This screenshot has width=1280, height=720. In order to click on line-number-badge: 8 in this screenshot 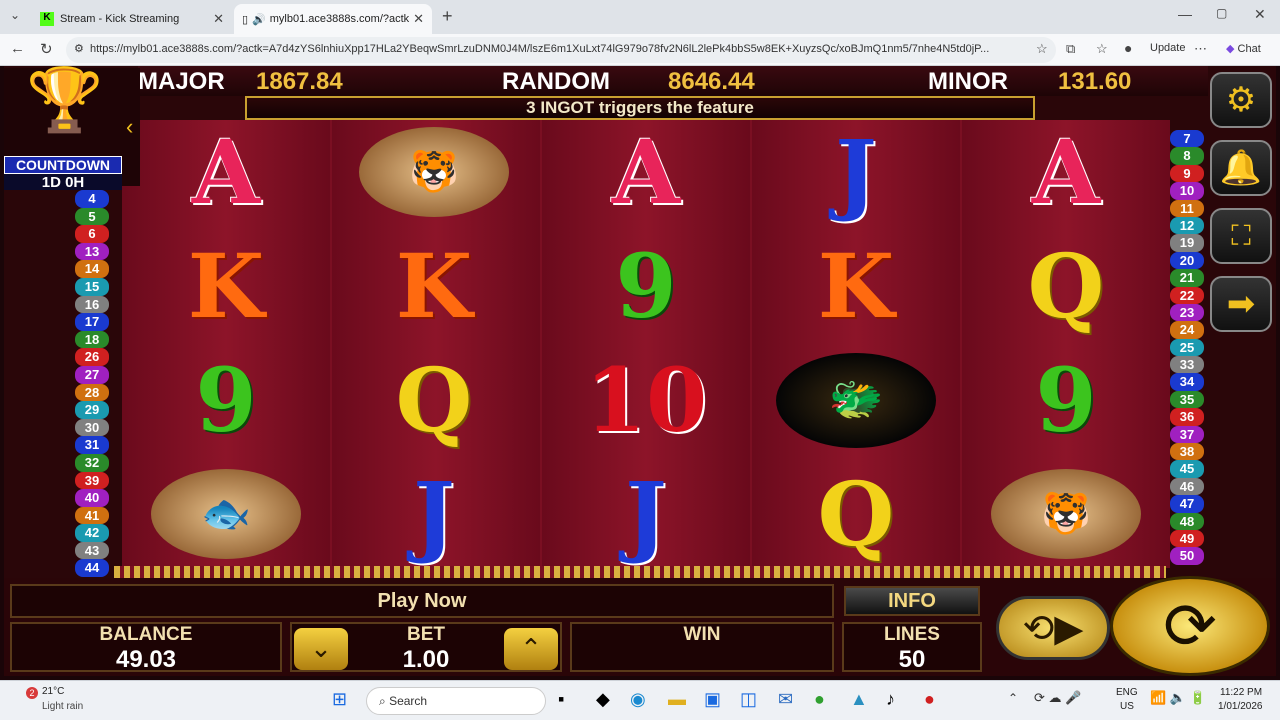, I will do `click(1187, 156)`.